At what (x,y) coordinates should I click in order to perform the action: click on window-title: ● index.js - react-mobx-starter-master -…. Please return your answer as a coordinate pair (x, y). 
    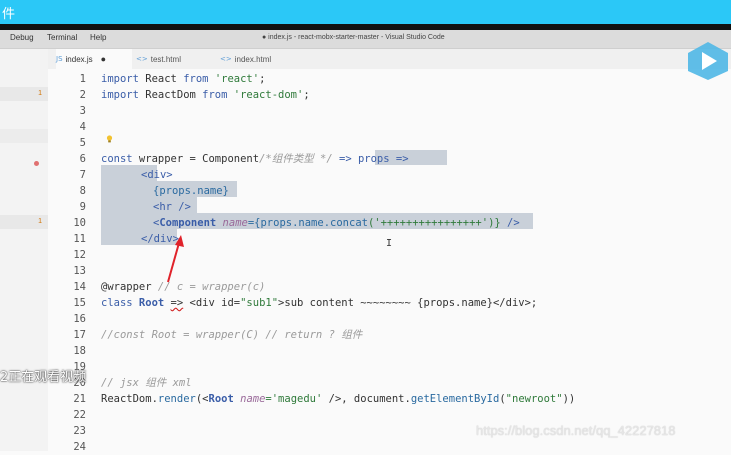
    Looking at the image, I should click on (353, 37).